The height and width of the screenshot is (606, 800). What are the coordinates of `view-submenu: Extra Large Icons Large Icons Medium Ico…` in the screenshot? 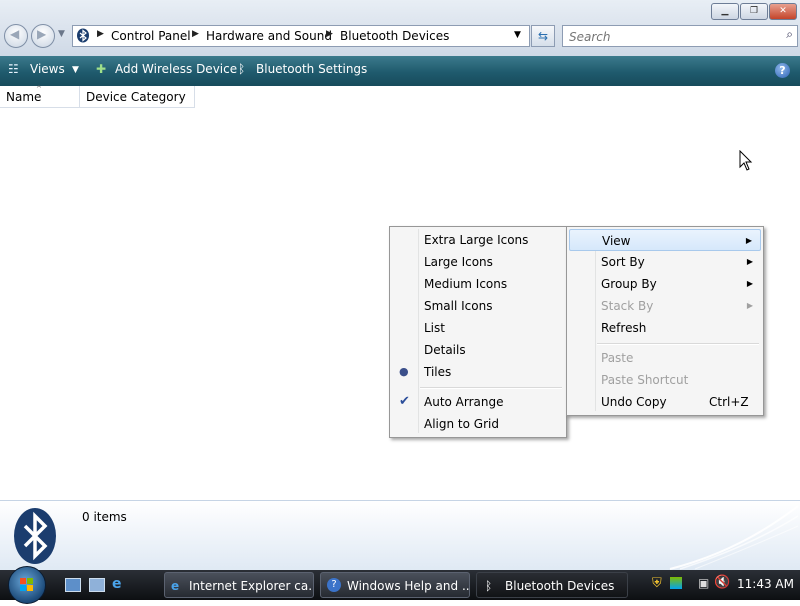 It's located at (478, 332).